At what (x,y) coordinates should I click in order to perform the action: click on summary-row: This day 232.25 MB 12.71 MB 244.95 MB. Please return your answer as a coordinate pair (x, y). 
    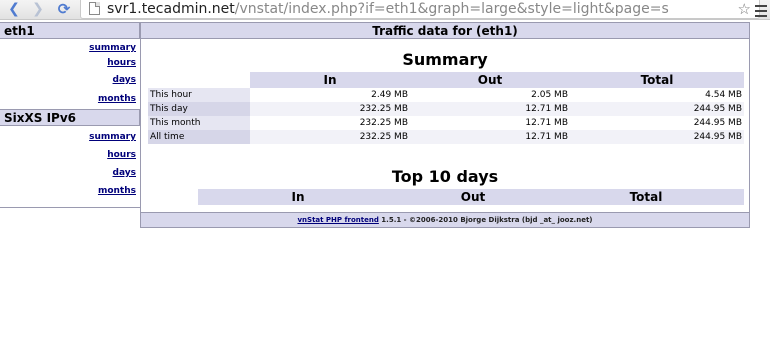
    Looking at the image, I should click on (446, 109).